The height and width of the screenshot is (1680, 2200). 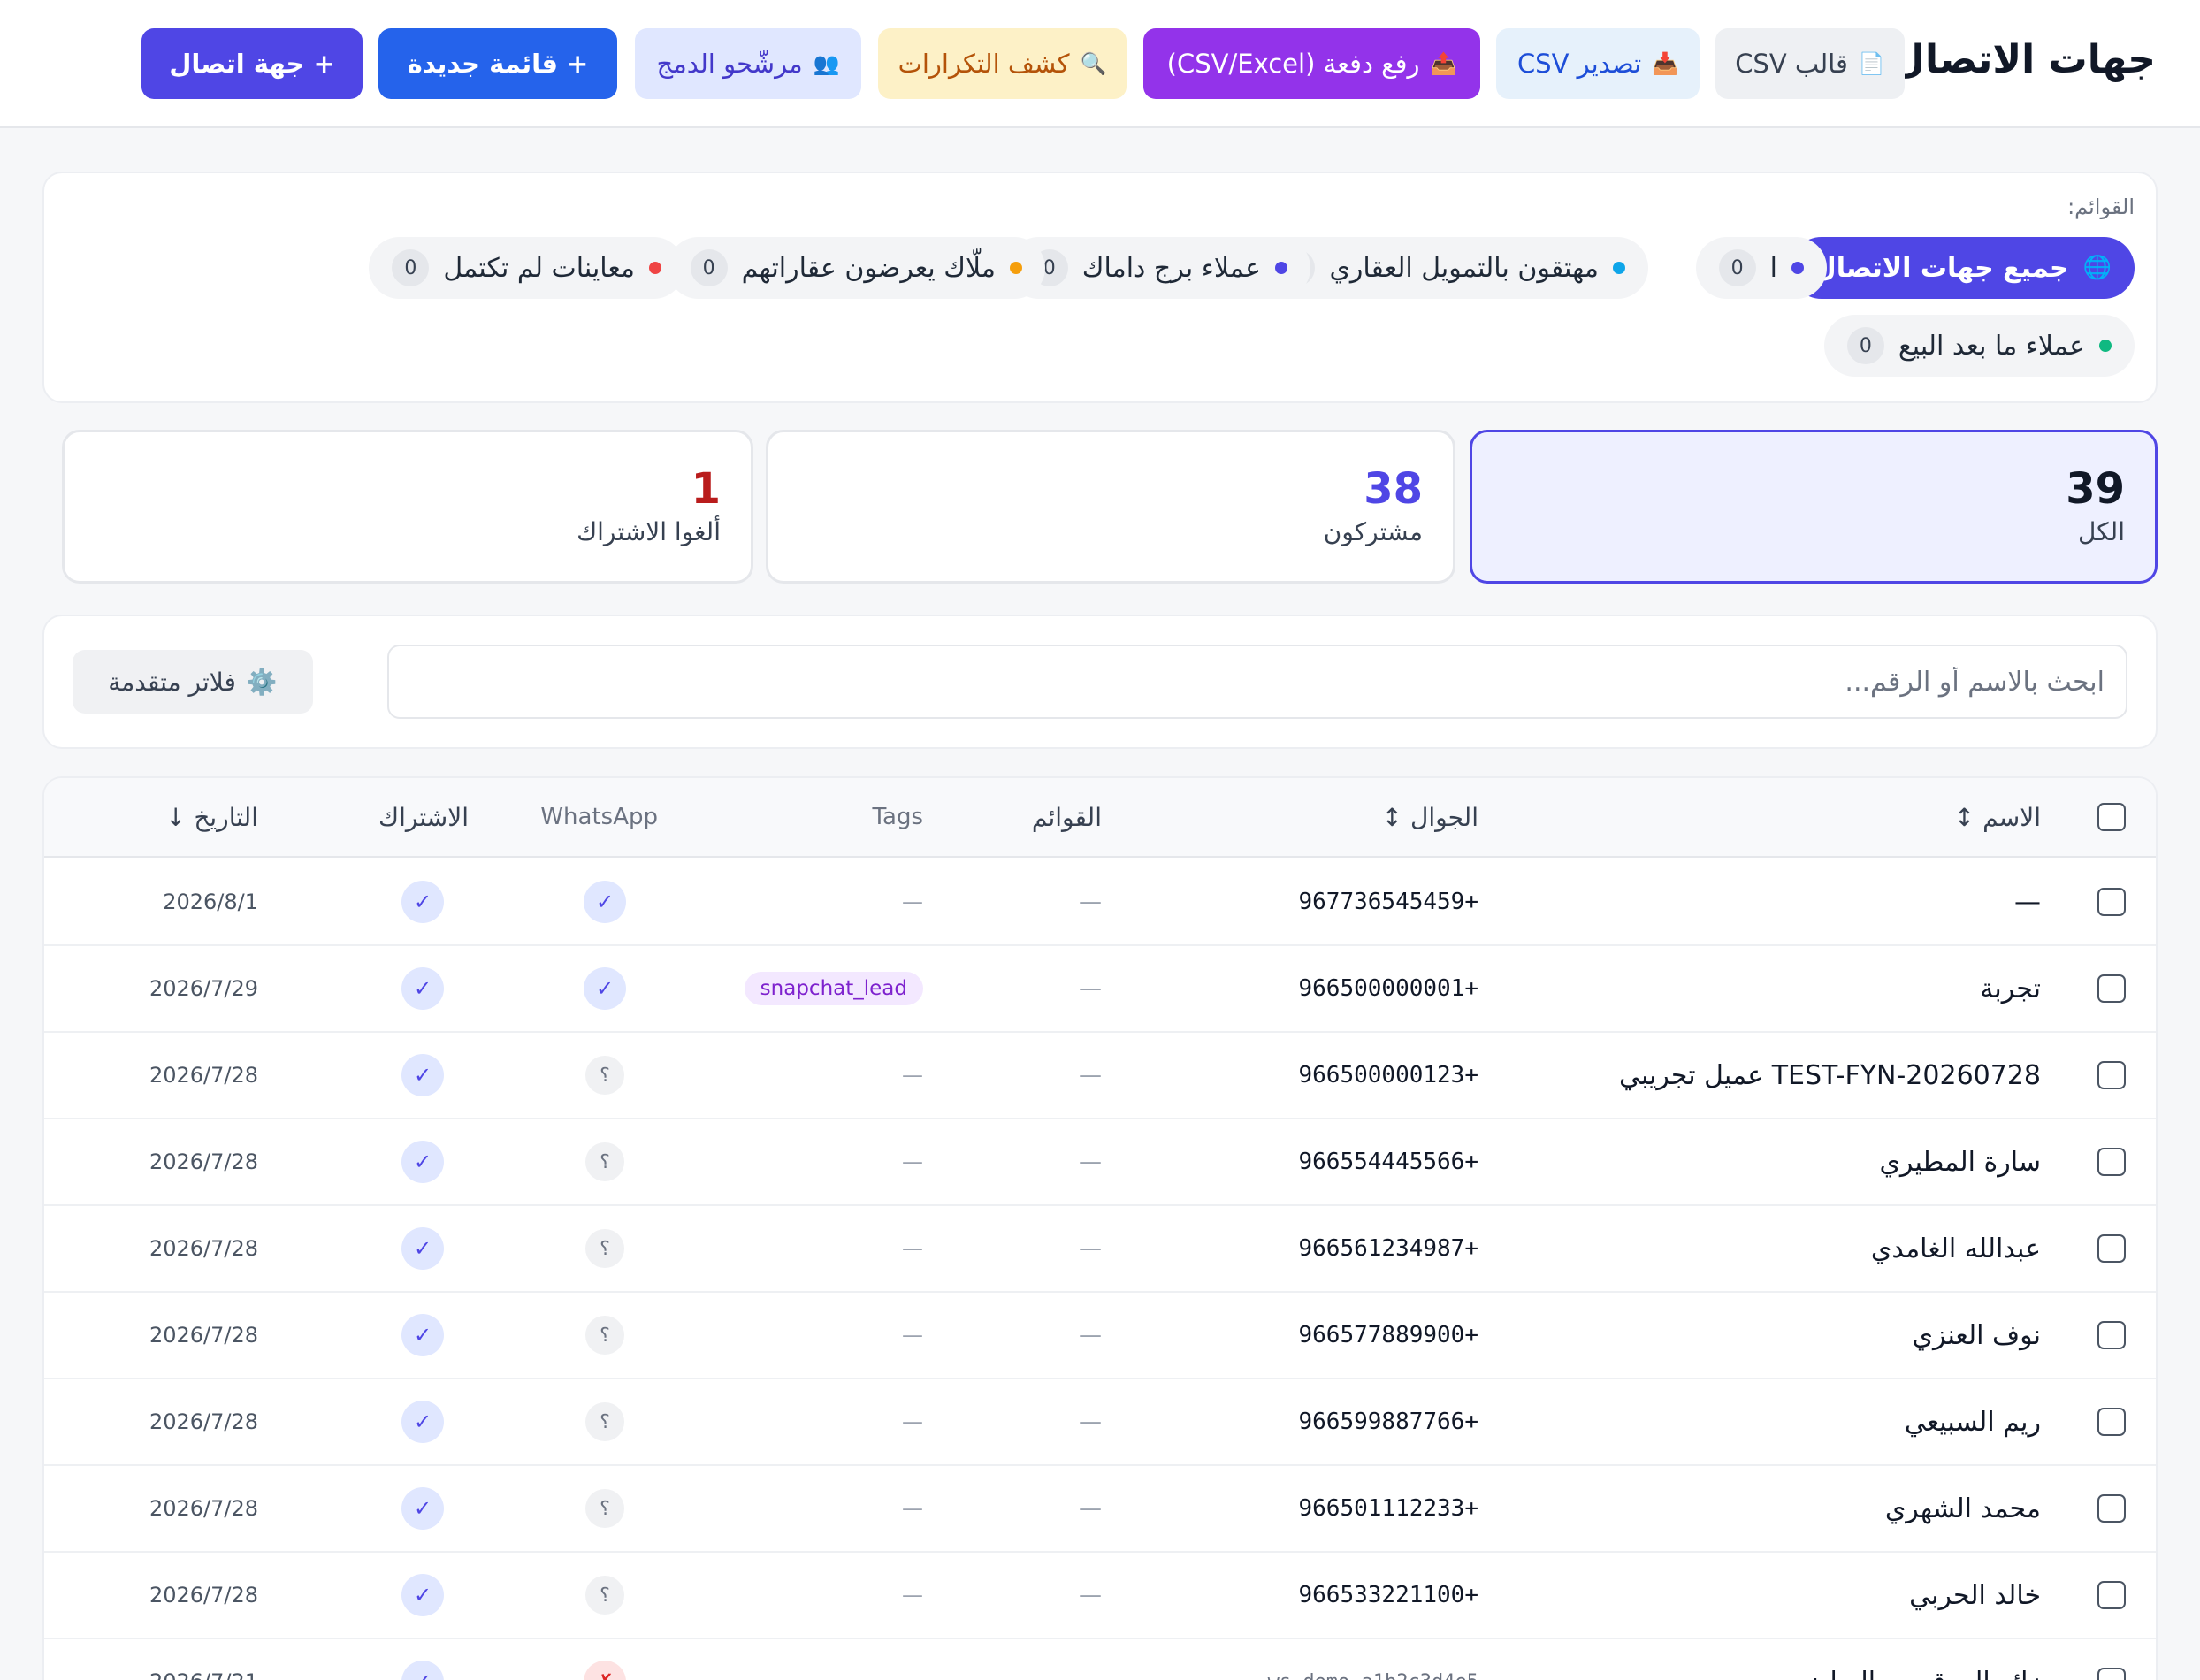 What do you see at coordinates (1761, 268) in the screenshot?
I see `list-chip: ا 0` at bounding box center [1761, 268].